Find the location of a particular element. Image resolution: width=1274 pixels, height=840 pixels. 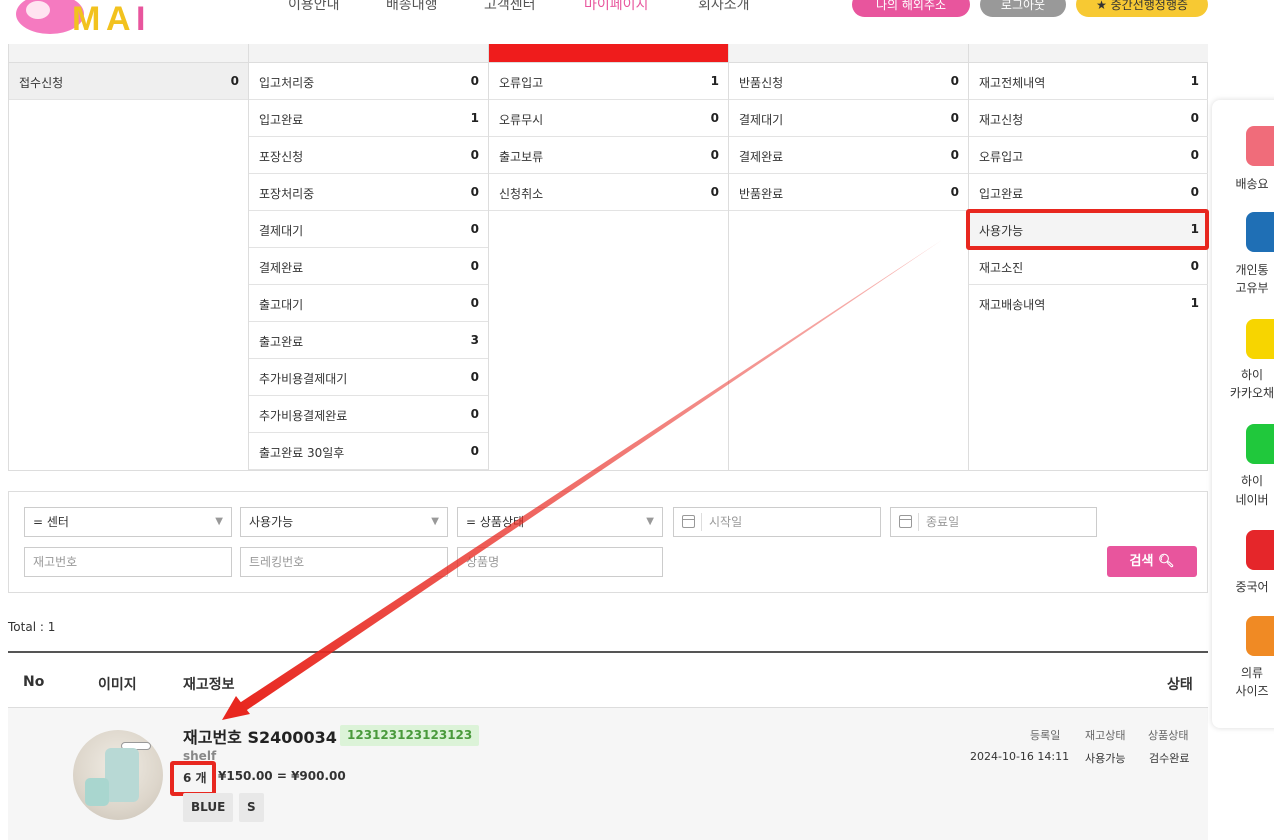

nav-item-about: 회사소개 is located at coordinates (724, 7).